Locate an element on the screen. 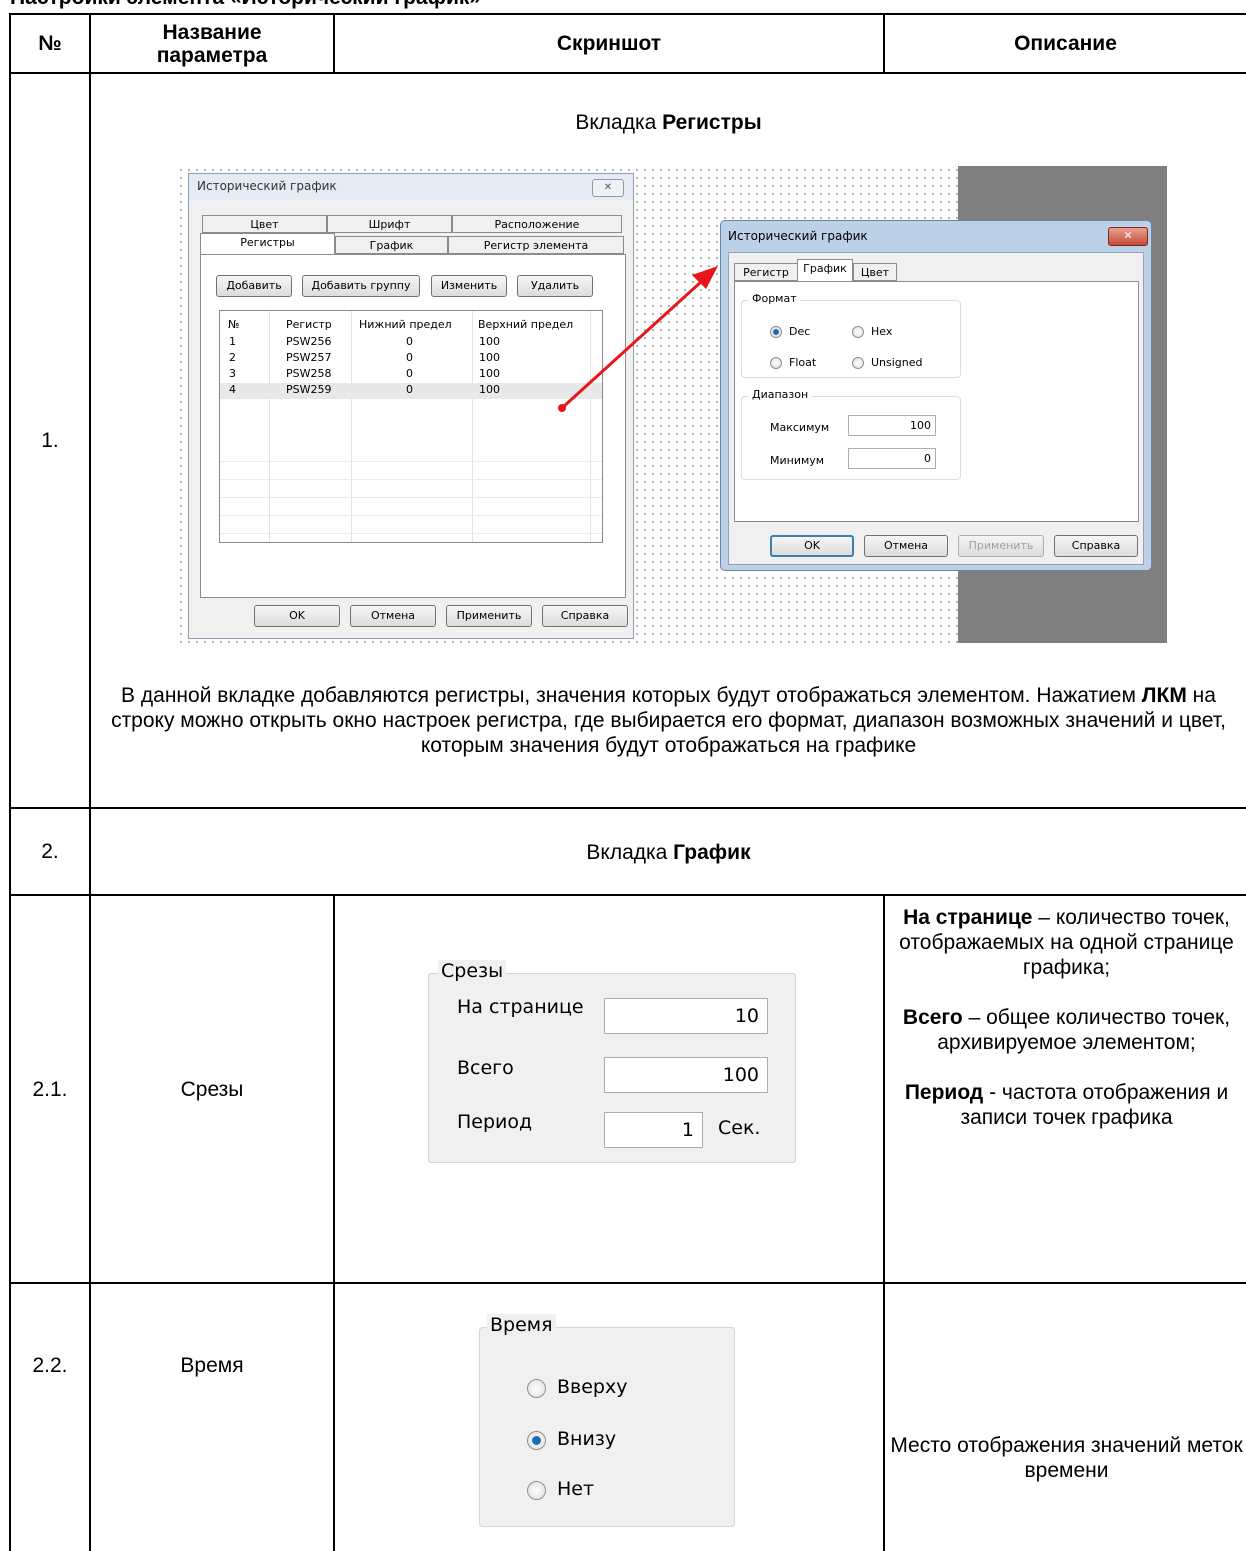 Image resolution: width=1246 pixels, height=1551 pixels. radio-hex-label: Hex is located at coordinates (882, 331).